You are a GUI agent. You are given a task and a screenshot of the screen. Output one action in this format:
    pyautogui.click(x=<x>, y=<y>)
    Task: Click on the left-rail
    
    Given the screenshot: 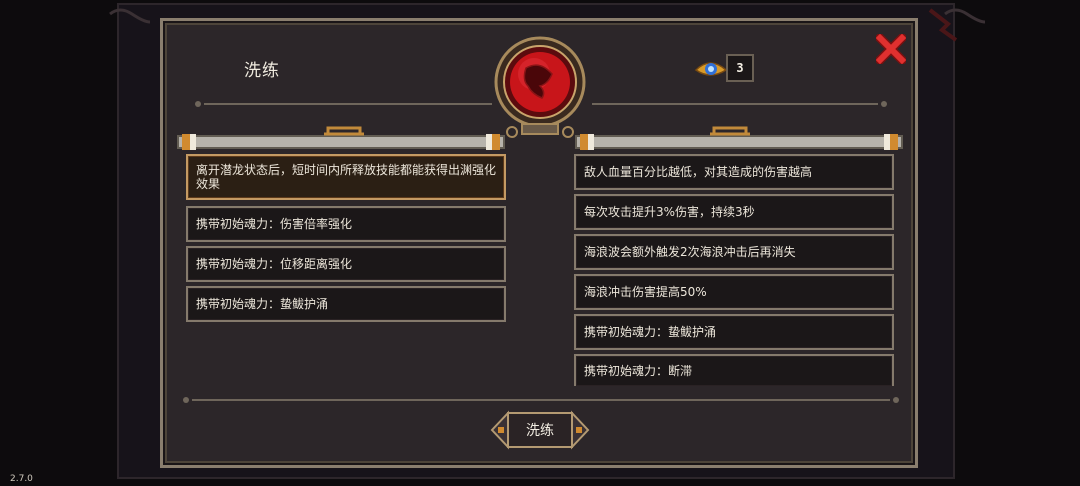 What is the action you would take?
    pyautogui.click(x=341, y=138)
    